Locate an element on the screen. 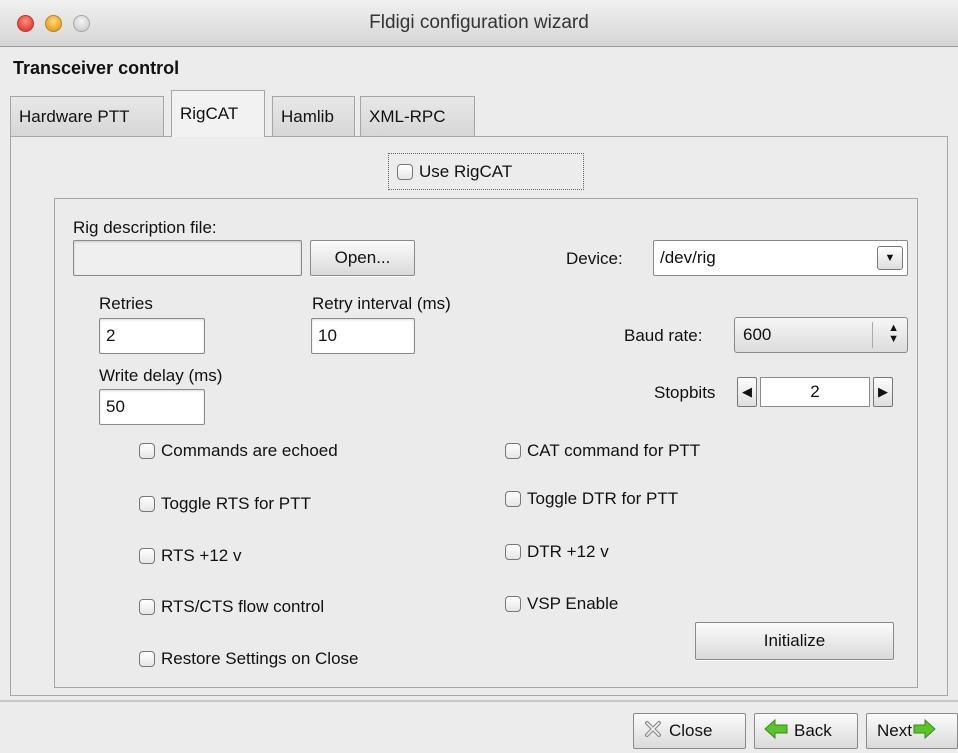 The image size is (958, 753). section-title: Transceiver control is located at coordinates (96, 68).